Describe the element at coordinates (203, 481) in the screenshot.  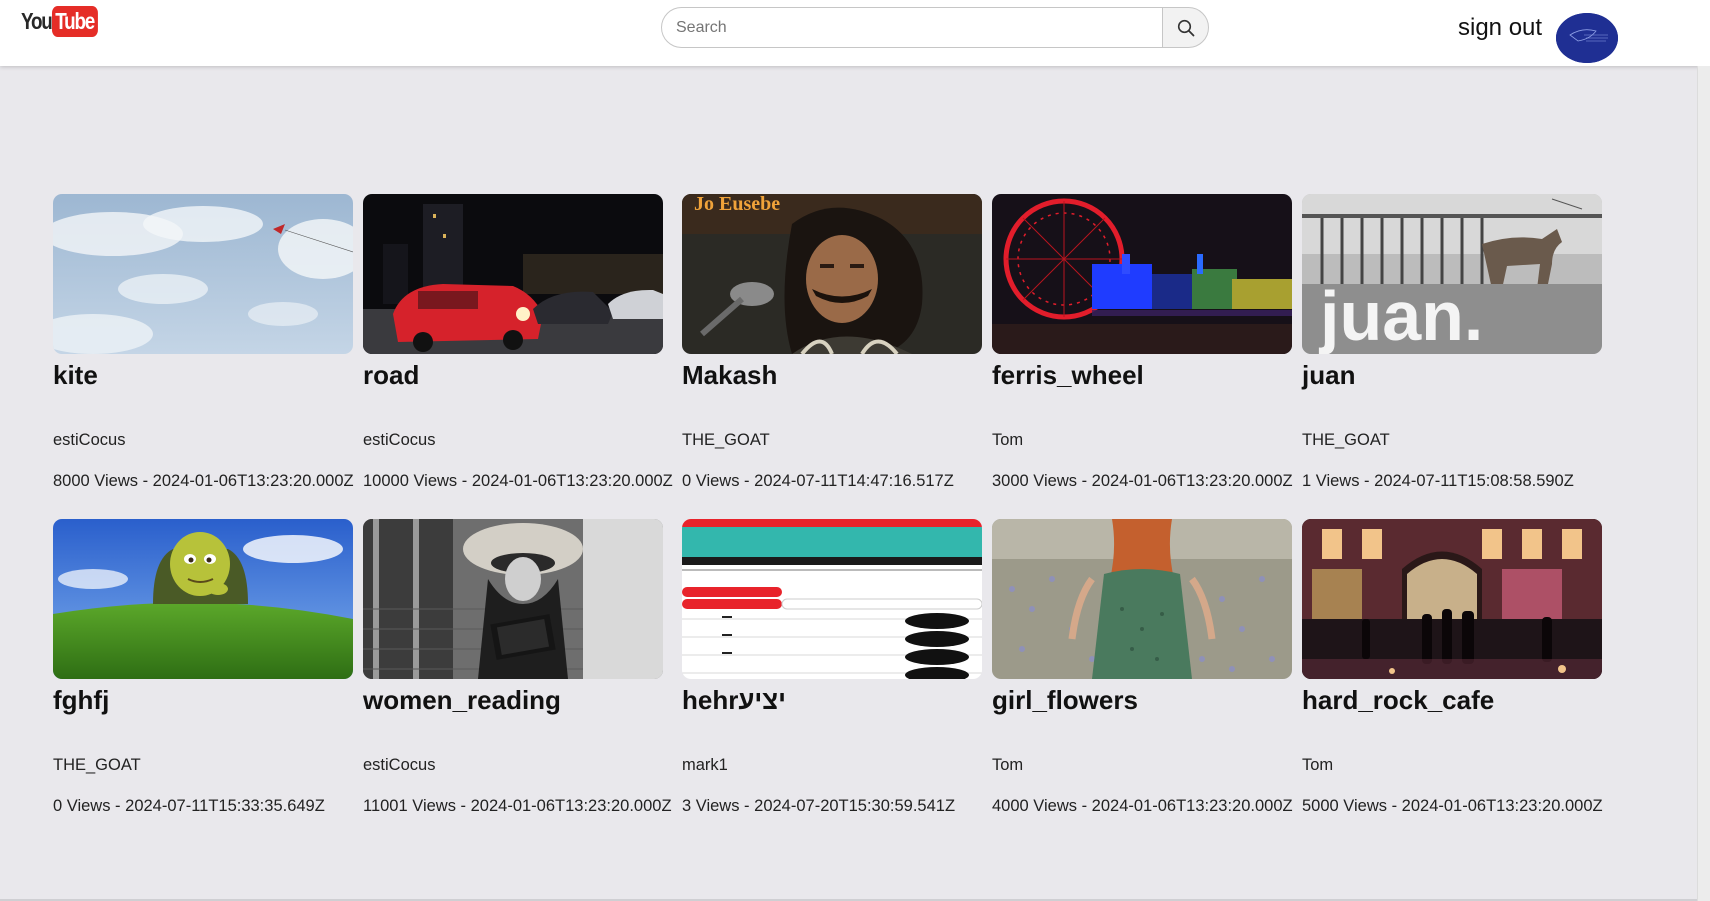
I see `video-meta: 8000 Views - 2024-01-06T13:23:20.000Z` at that location.